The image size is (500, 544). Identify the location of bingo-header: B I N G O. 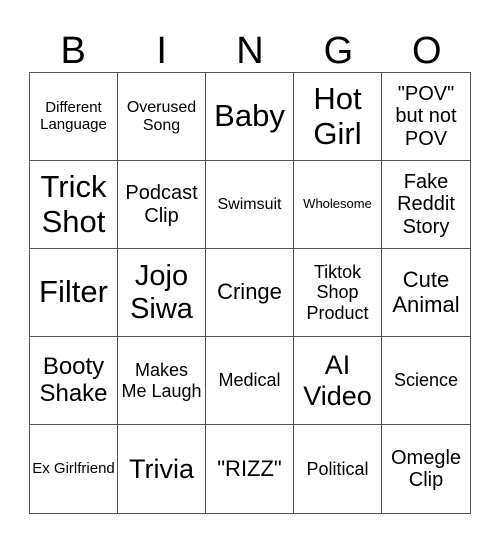
(250, 51).